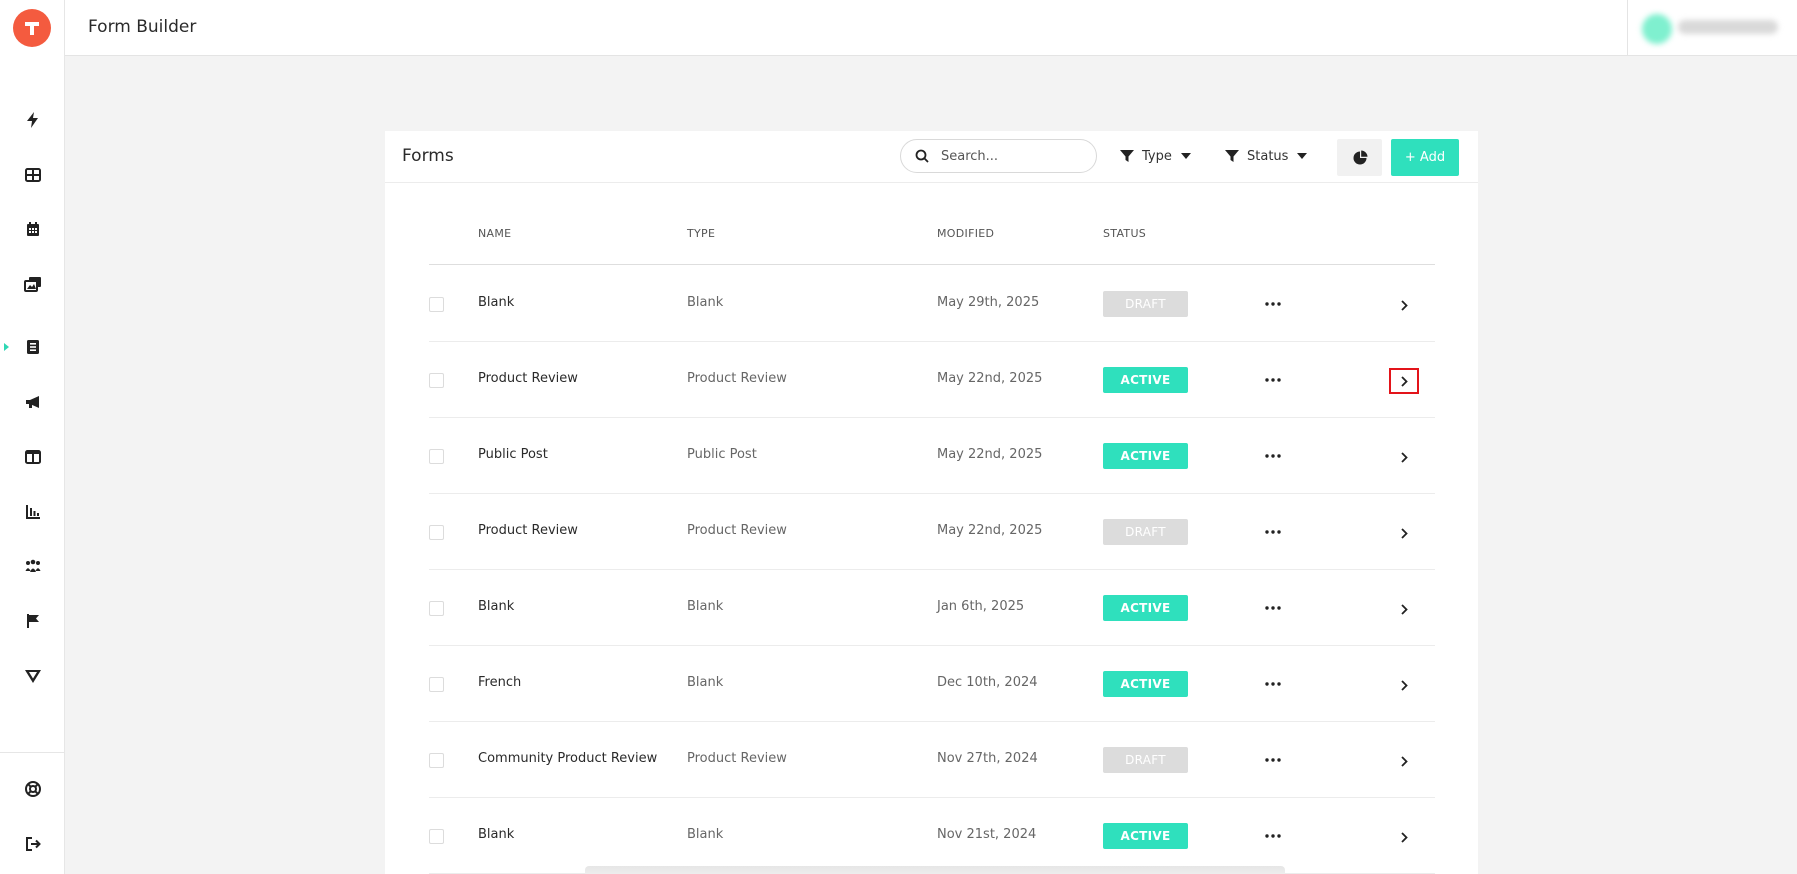  I want to click on status-badge: DRAFT, so click(1145, 532).